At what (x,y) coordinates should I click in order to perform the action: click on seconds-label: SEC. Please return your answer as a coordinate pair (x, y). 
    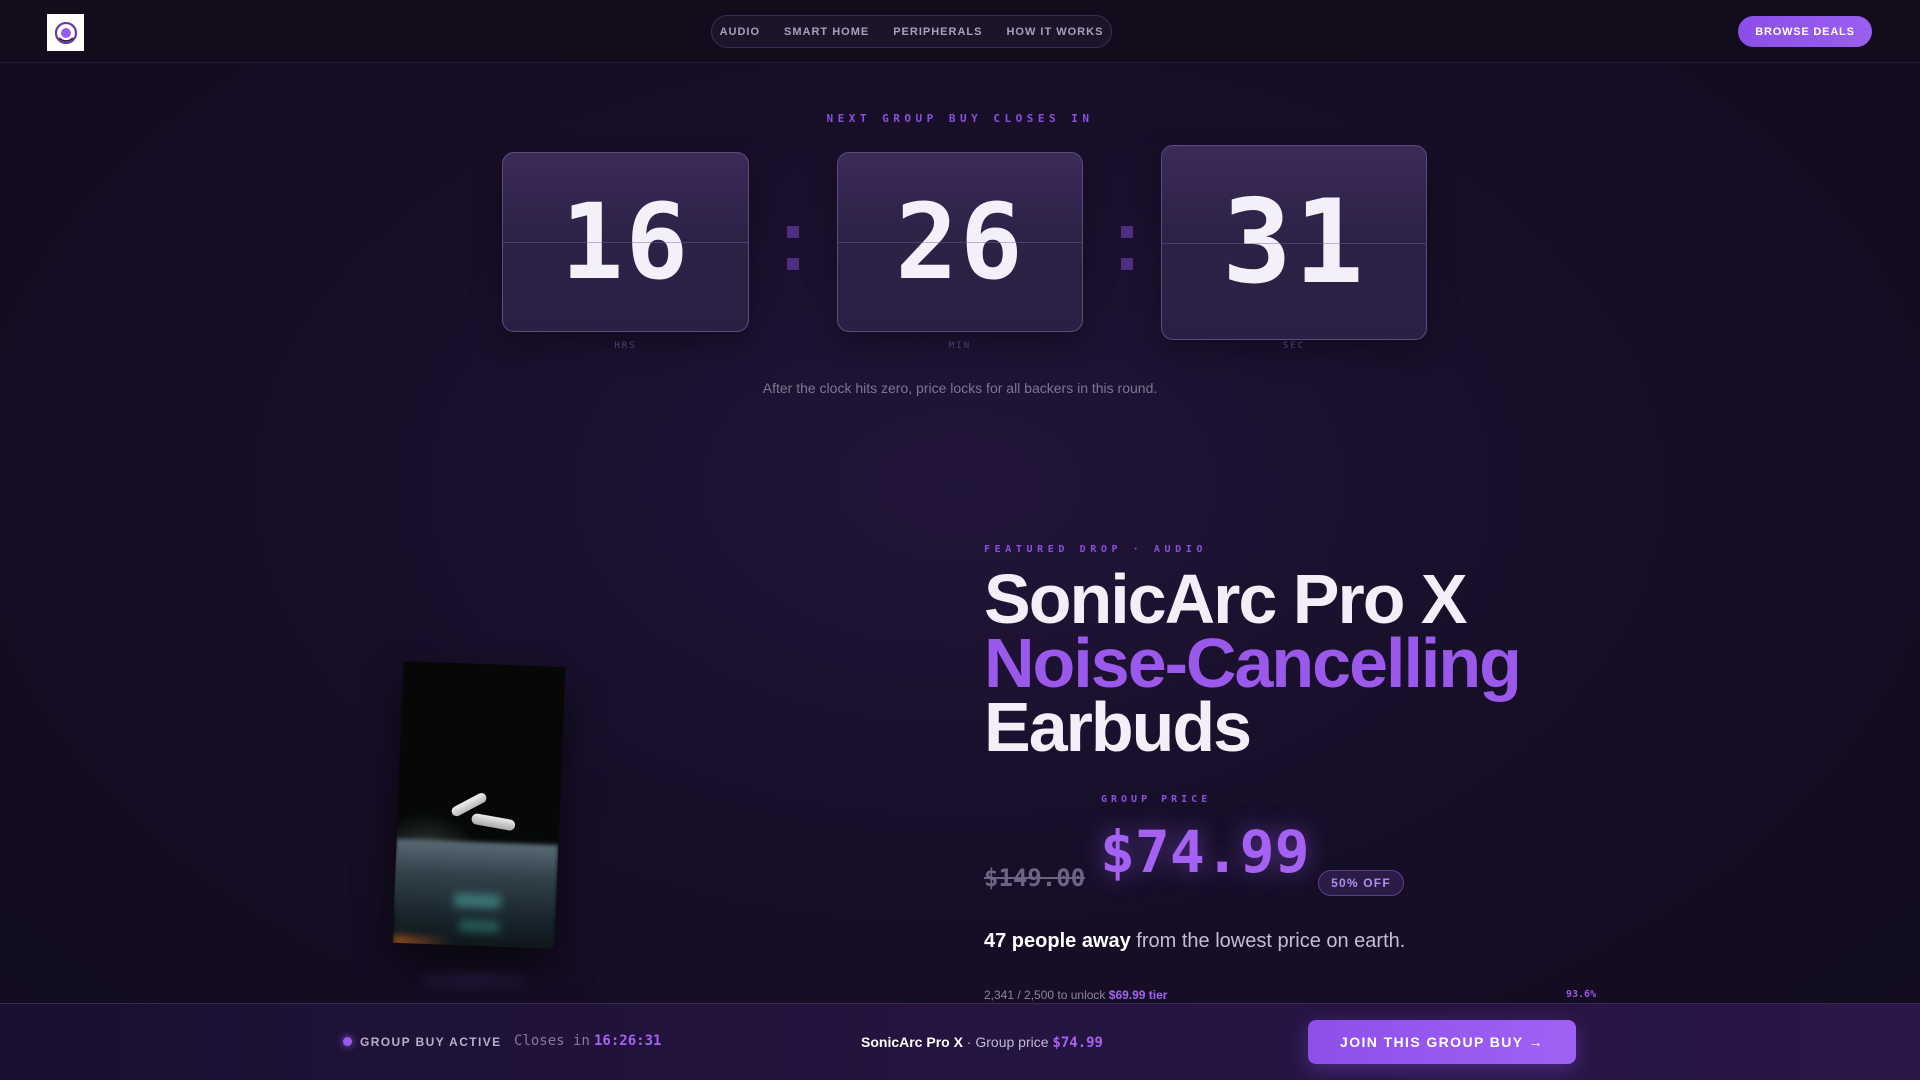
    Looking at the image, I should click on (1294, 346).